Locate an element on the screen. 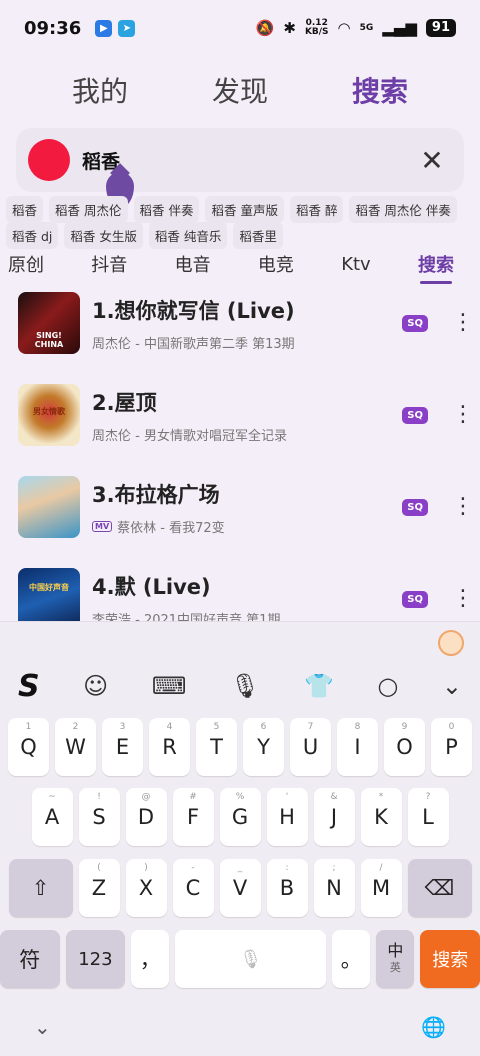  key-a: ~ A is located at coordinates (52, 817).